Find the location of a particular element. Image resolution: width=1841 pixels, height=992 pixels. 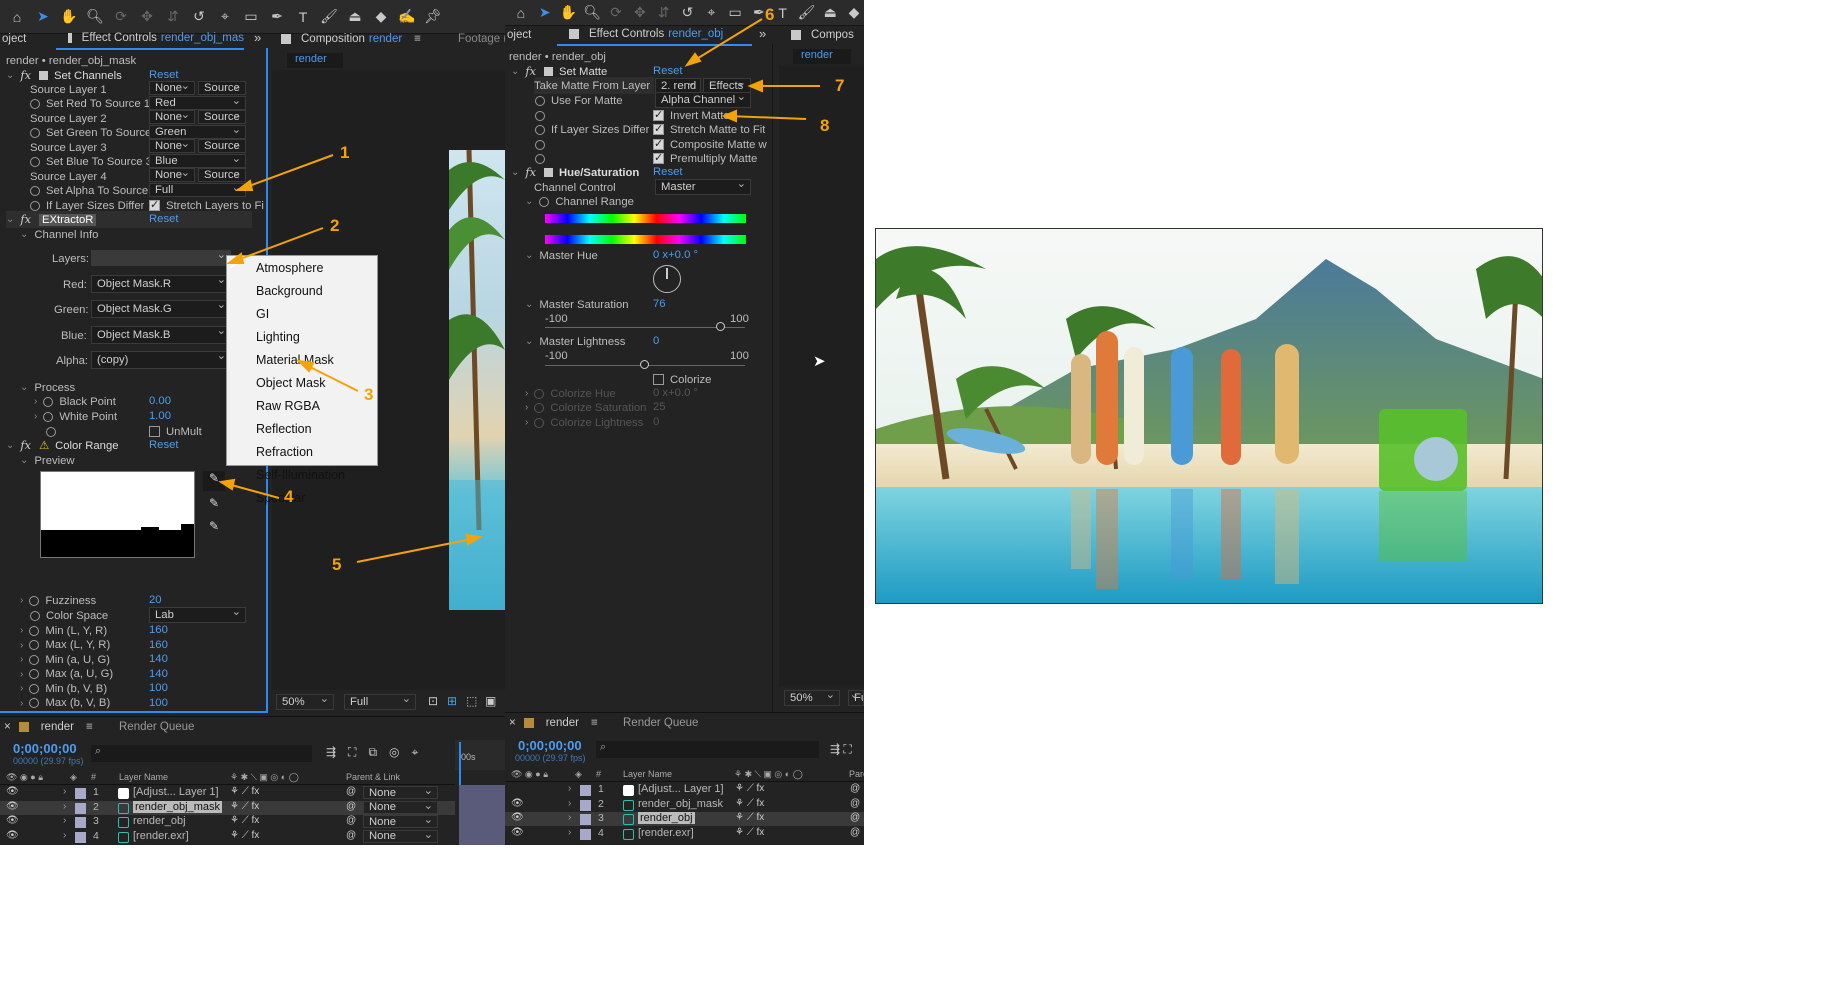

annotation-4: 4 is located at coordinates (289, 496).